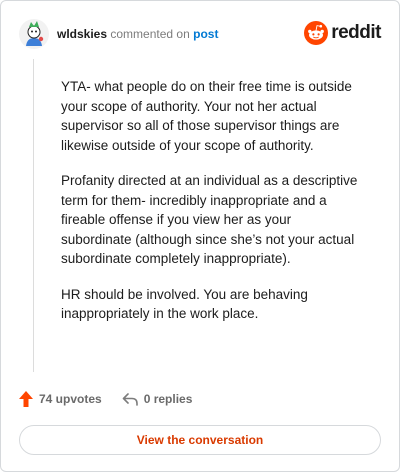 The height and width of the screenshot is (472, 400). I want to click on comment-meta: wldskies commented on post, so click(137, 34).